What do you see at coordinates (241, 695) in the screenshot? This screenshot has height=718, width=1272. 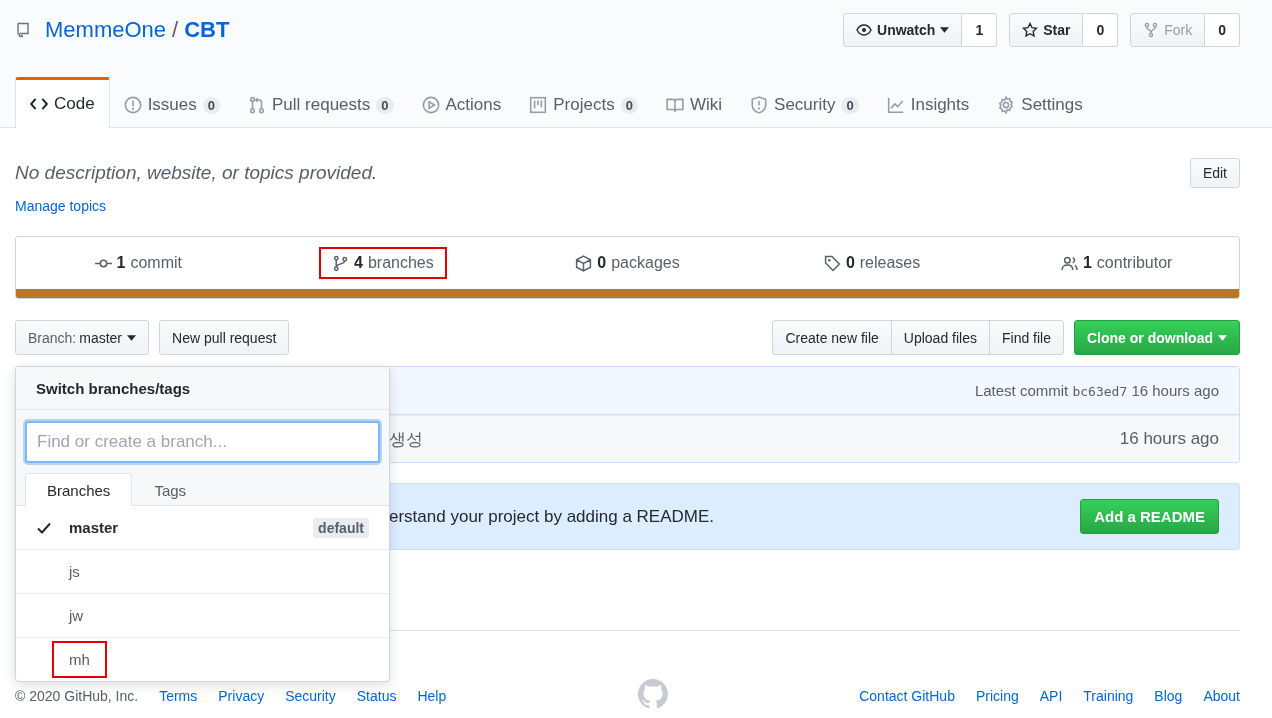 I see `footer-link: Privacy` at bounding box center [241, 695].